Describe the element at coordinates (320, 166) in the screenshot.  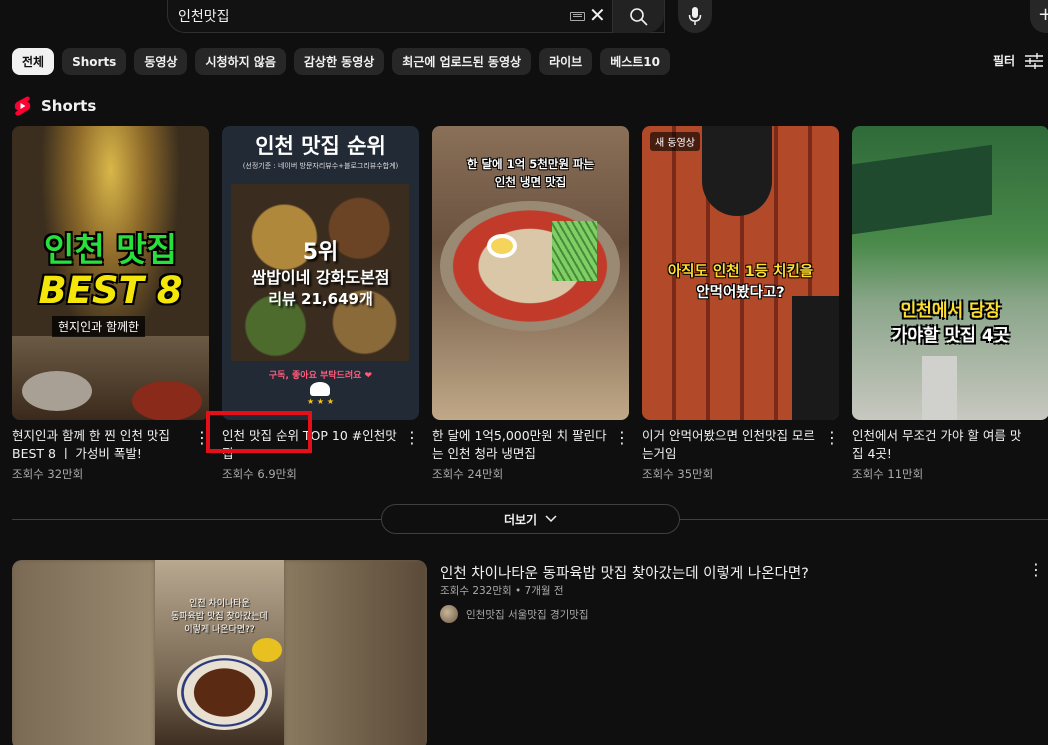
I see `overlay-text: (선정기준 : 네이버 방문자리뷰수+블로그리뷰수합계)` at that location.